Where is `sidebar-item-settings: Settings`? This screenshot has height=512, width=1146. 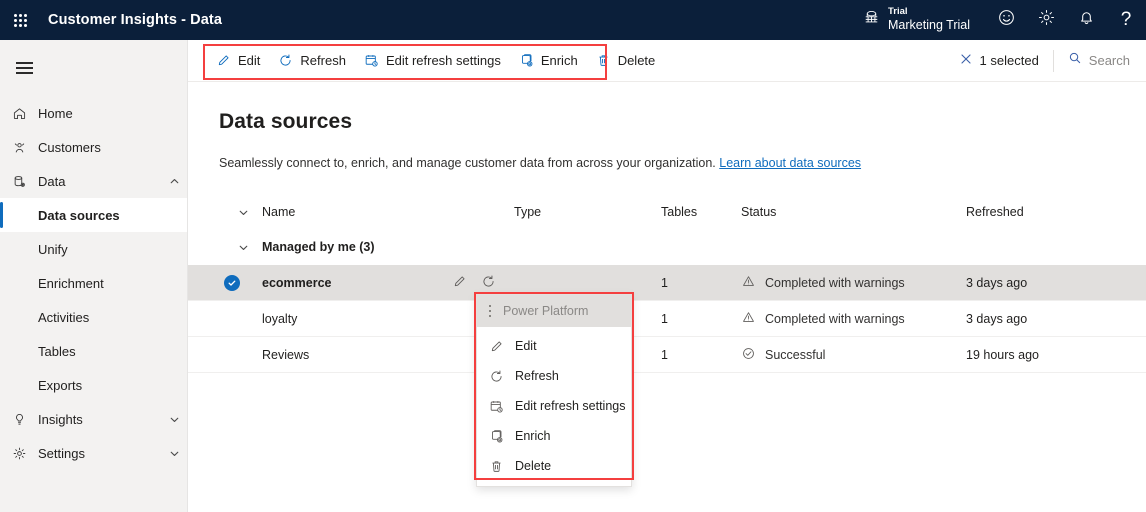
sidebar-item-settings: Settings is located at coordinates (93, 453).